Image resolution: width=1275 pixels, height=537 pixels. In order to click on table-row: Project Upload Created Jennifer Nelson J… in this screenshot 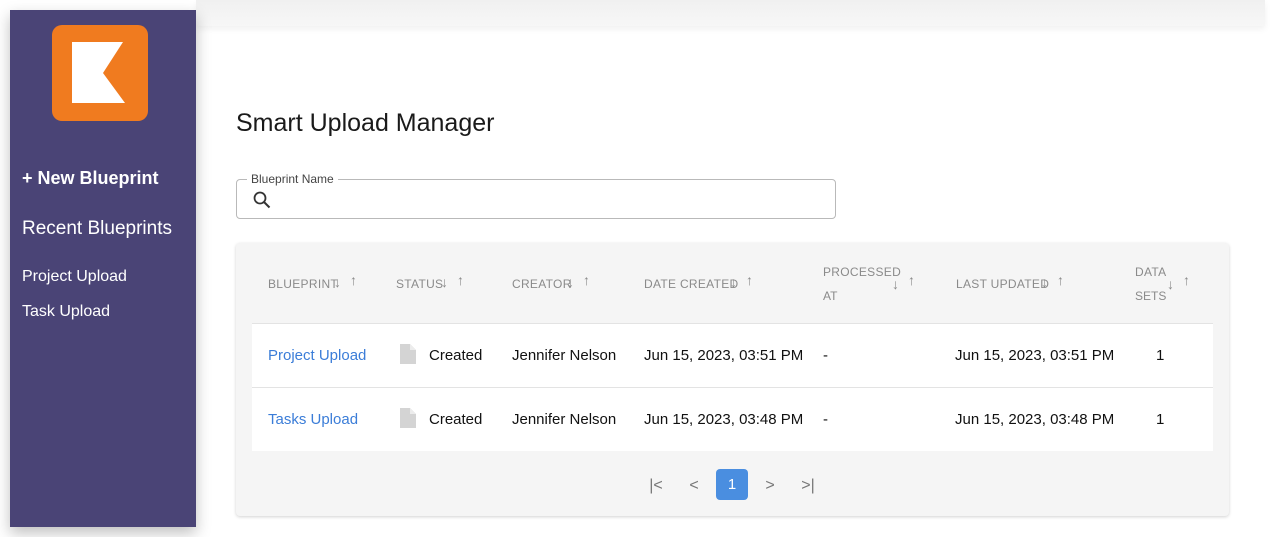, I will do `click(732, 355)`.